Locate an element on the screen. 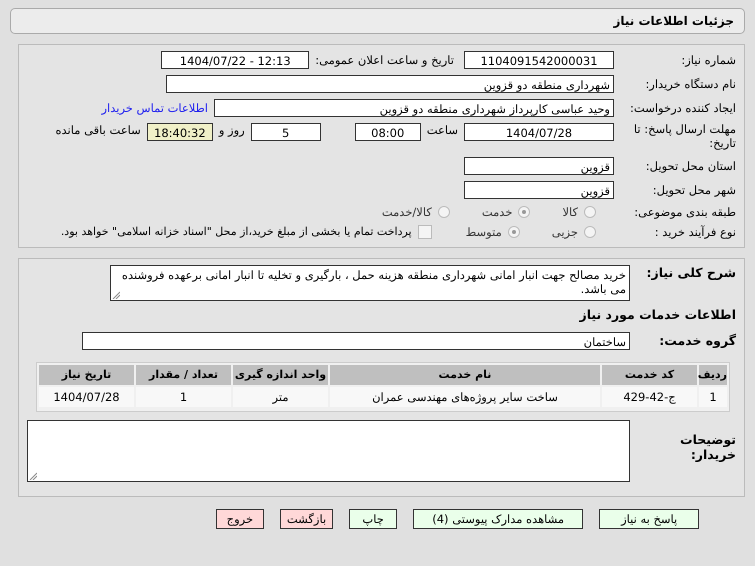 The image size is (755, 566). radio-label: خدمت is located at coordinates (497, 211).